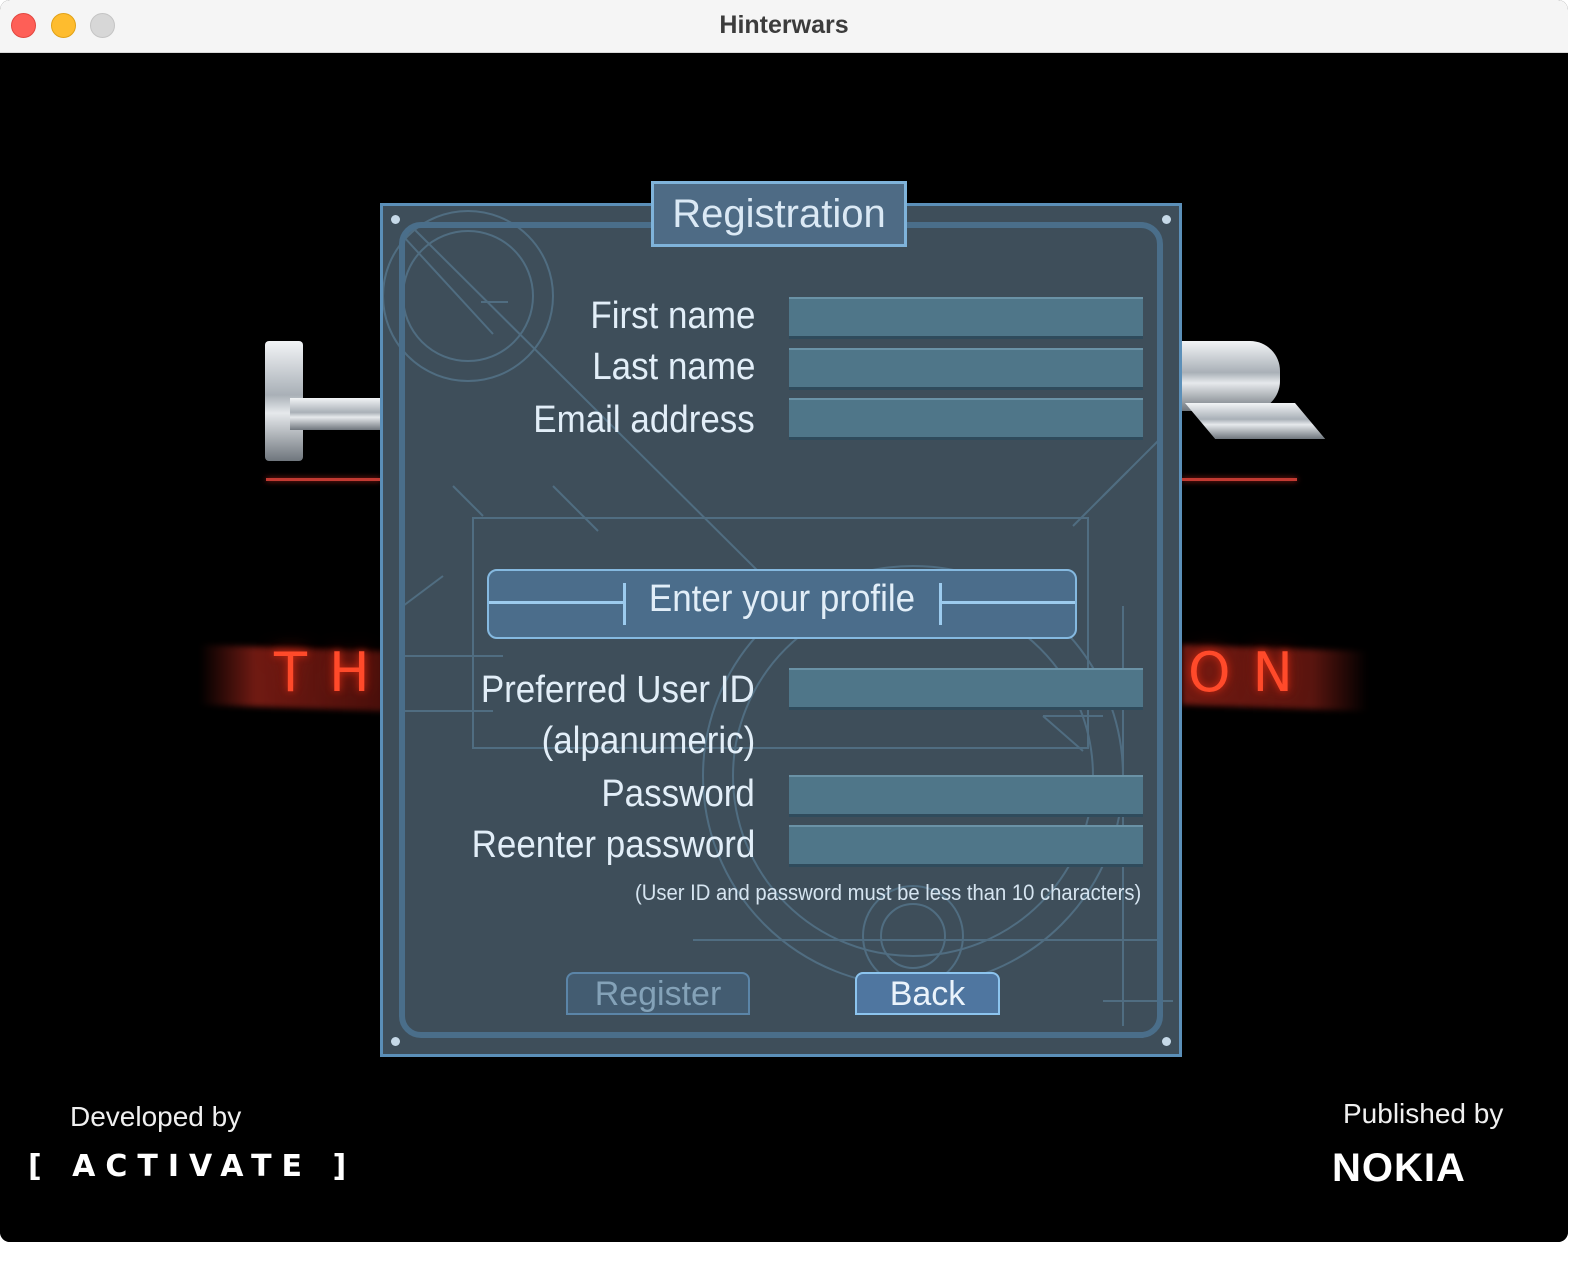 The height and width of the screenshot is (1264, 1596). Describe the element at coordinates (337, 414) in the screenshot. I see `logo-letter-h-bar` at that location.